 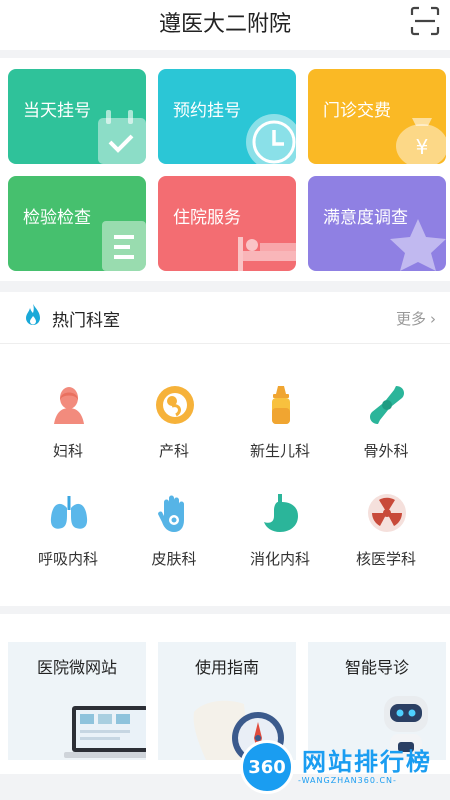 I want to click on watermark-logo: 360 网站排行榜 -WANGZHAN360.CN-, so click(x=342, y=767).